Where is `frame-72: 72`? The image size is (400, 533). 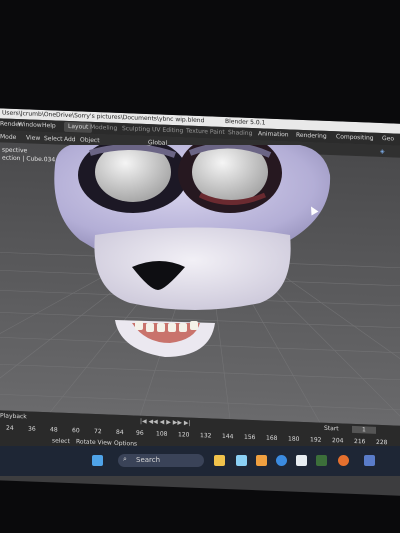
frame-72: 72 is located at coordinates (98, 431).